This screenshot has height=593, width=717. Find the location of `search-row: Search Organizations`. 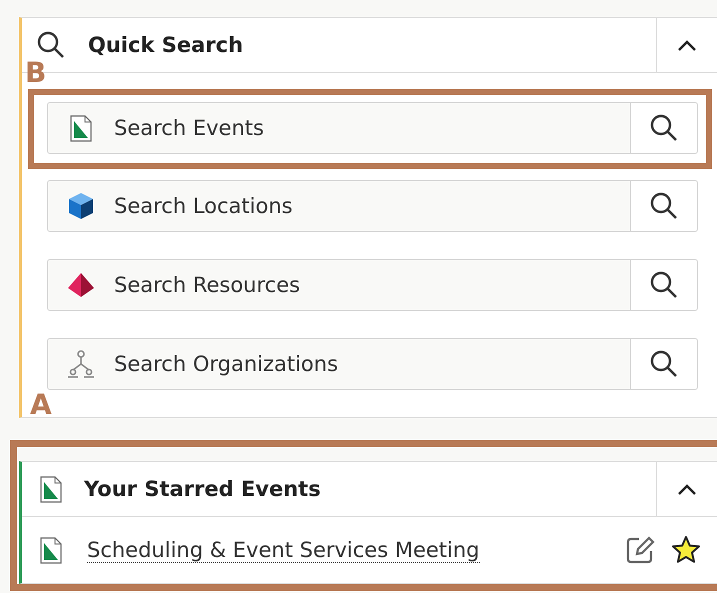

search-row: Search Organizations is located at coordinates (372, 364).